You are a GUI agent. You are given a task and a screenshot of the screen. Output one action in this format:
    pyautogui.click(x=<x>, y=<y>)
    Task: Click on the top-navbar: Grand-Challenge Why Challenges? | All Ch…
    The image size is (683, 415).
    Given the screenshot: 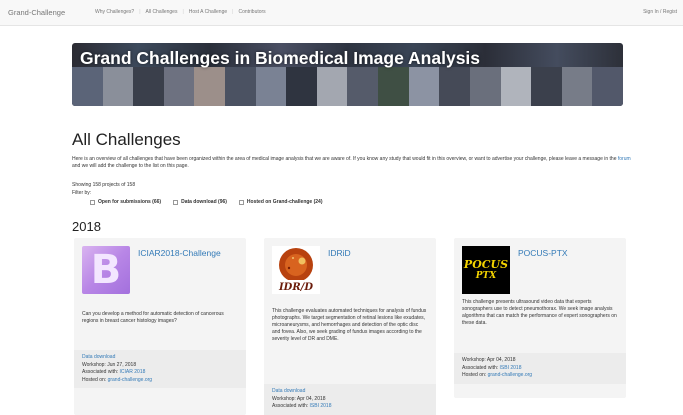 What is the action you would take?
    pyautogui.click(x=341, y=13)
    